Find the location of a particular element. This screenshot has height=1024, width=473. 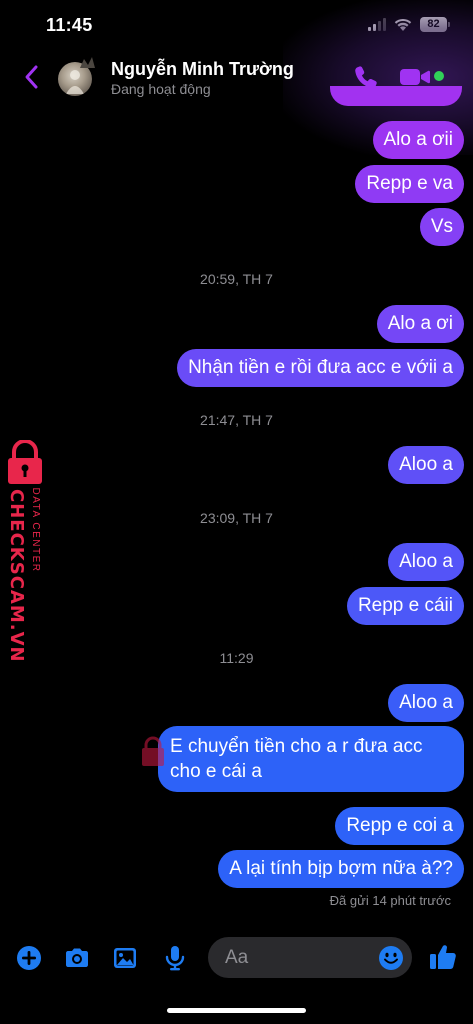

message-bubble-sent: Repp e coi a is located at coordinates (399, 826).